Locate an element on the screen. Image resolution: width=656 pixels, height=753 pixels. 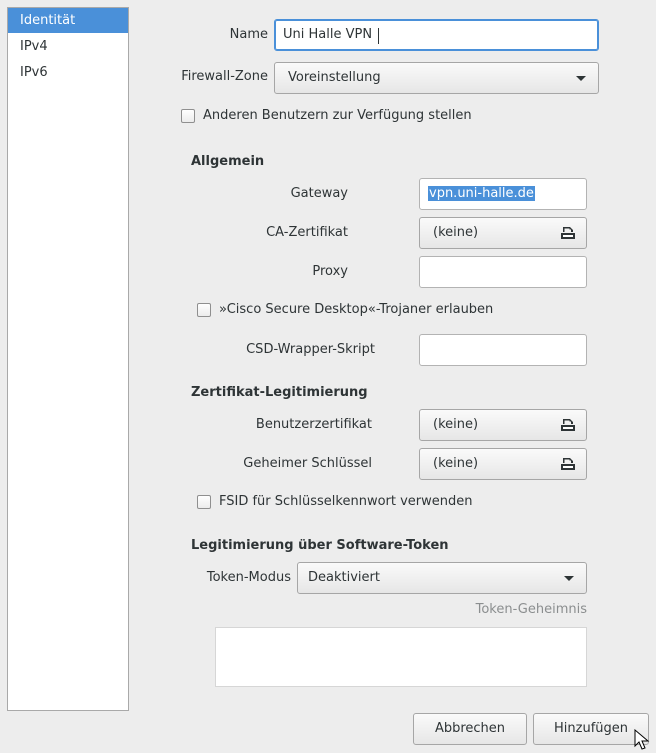
token-mode-label: Token-Modus is located at coordinates (248, 577).